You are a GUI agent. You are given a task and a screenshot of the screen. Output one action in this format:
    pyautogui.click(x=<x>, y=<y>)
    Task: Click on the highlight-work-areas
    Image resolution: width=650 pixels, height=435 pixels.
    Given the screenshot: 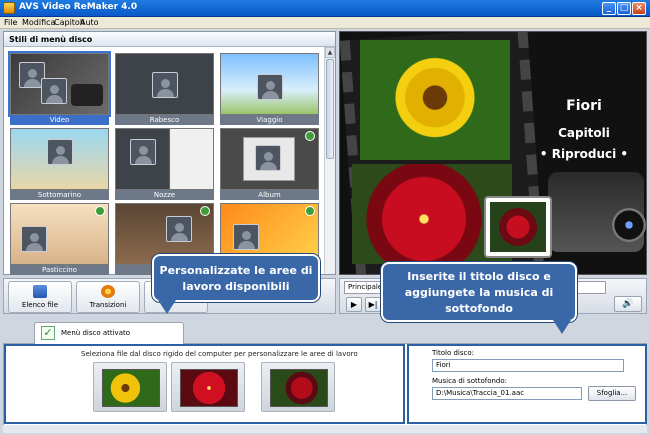 What is the action you would take?
    pyautogui.click(x=204, y=384)
    